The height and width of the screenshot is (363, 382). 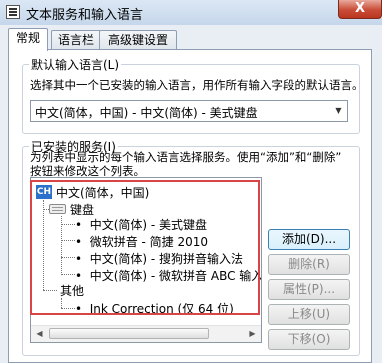 I want to click on scroll-left-icon: ◀, so click(x=39, y=334).